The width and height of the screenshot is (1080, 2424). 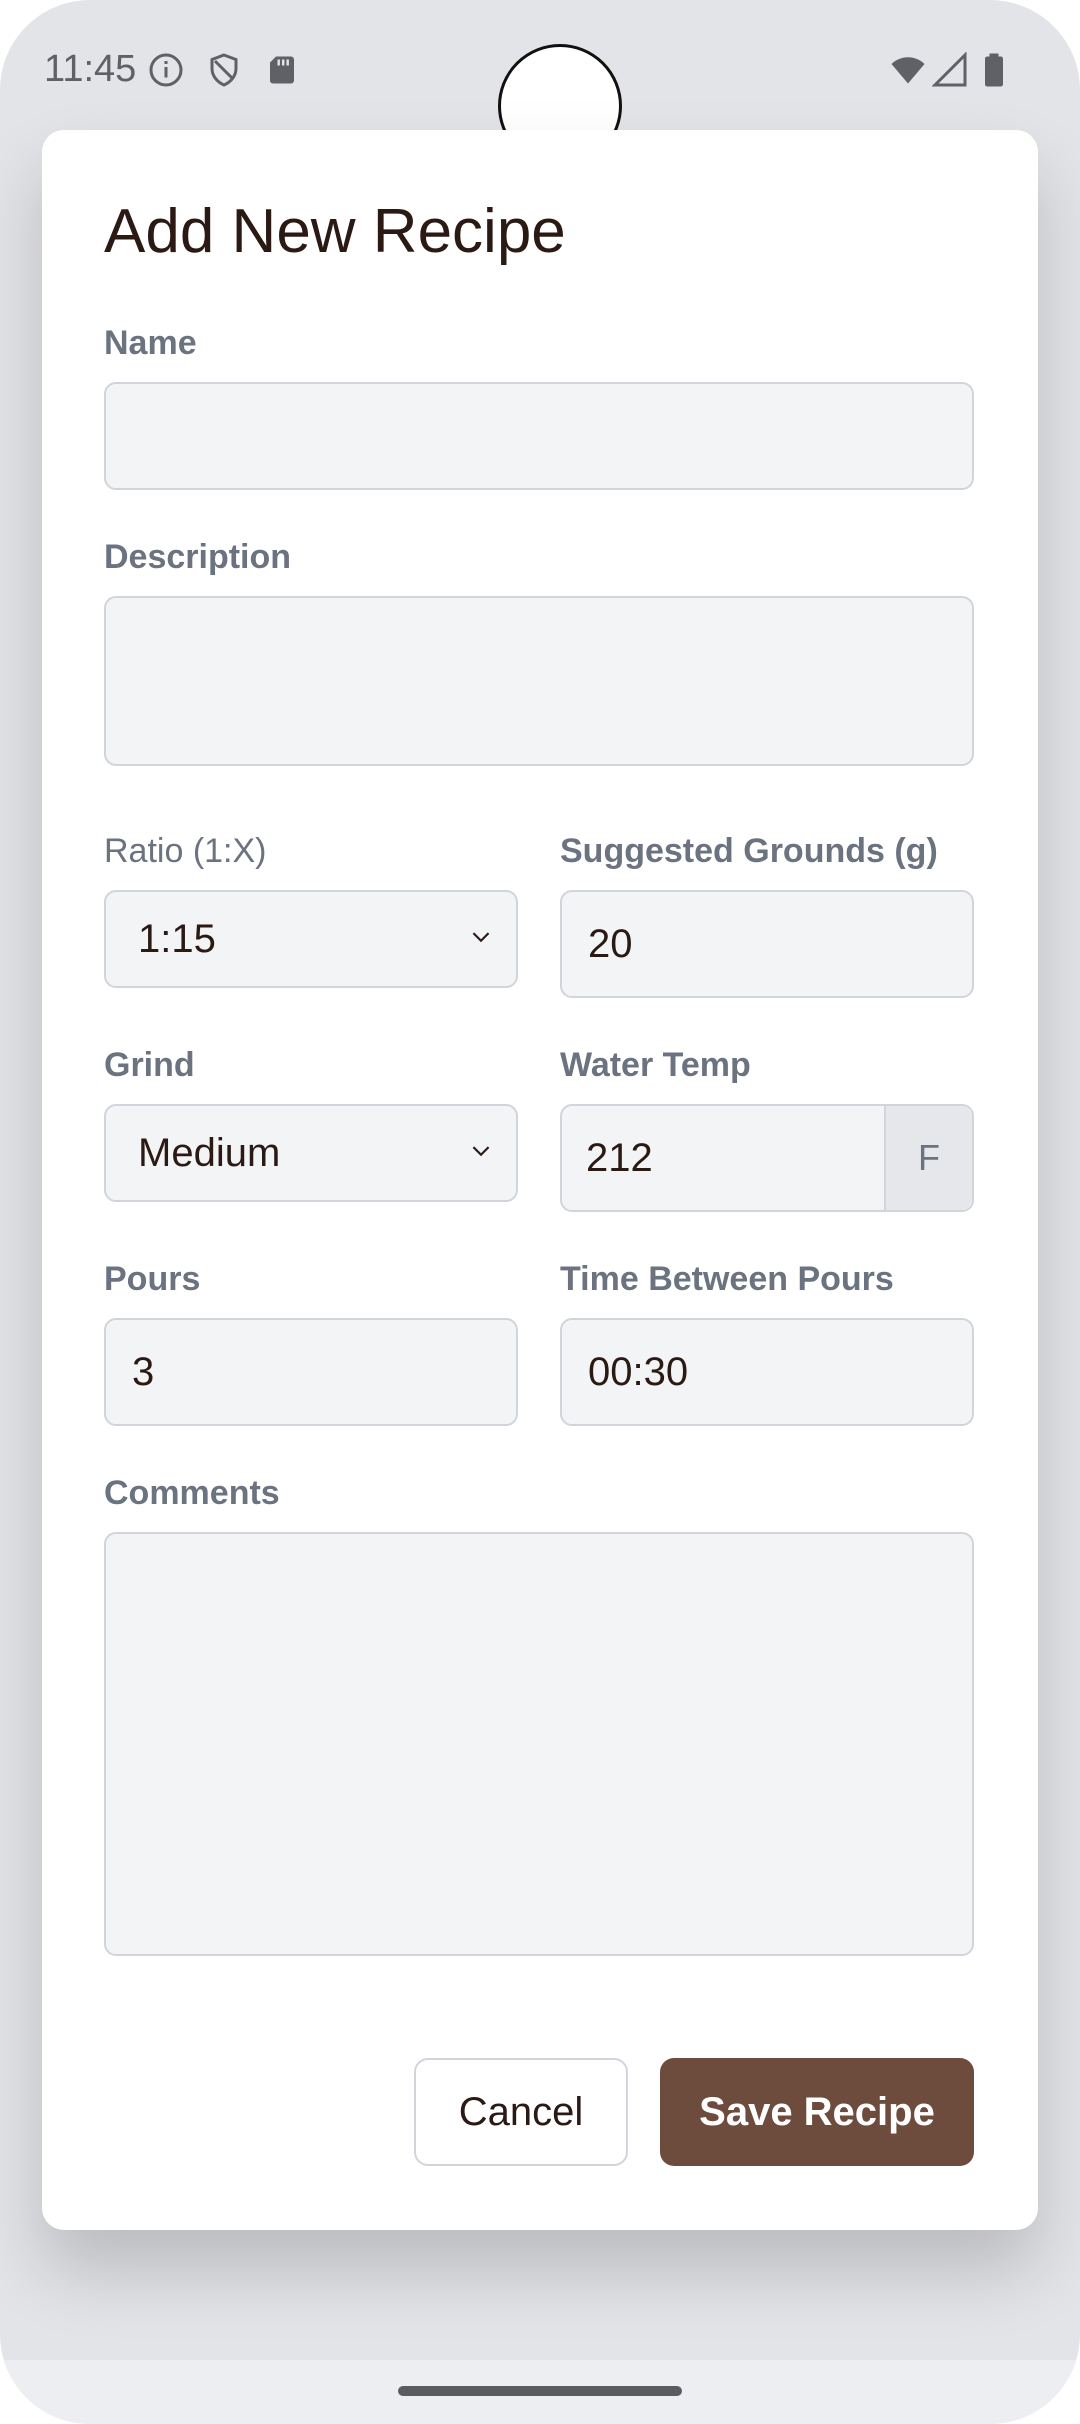 I want to click on ratio-value: 1:15, so click(x=177, y=938).